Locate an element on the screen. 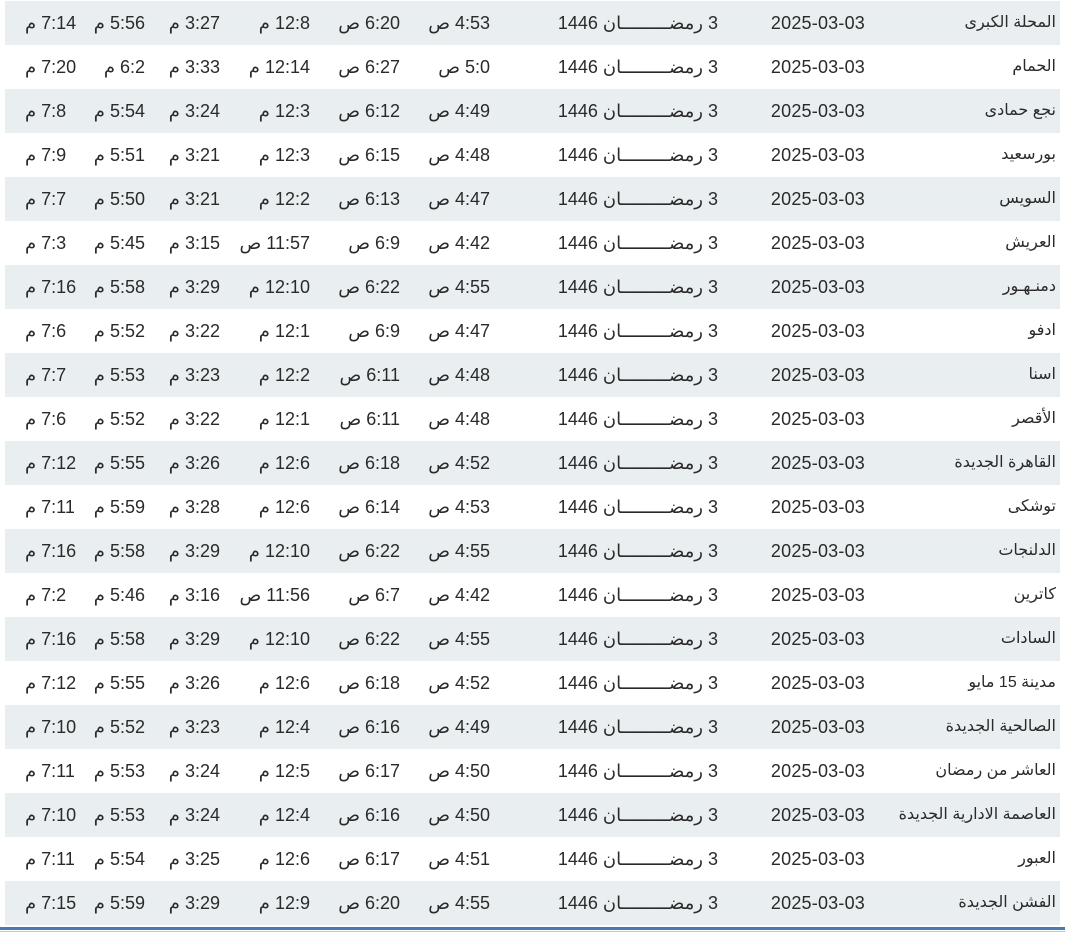 The height and width of the screenshot is (935, 1065). asr-time-cell: 3:27 م is located at coordinates (194, 23).